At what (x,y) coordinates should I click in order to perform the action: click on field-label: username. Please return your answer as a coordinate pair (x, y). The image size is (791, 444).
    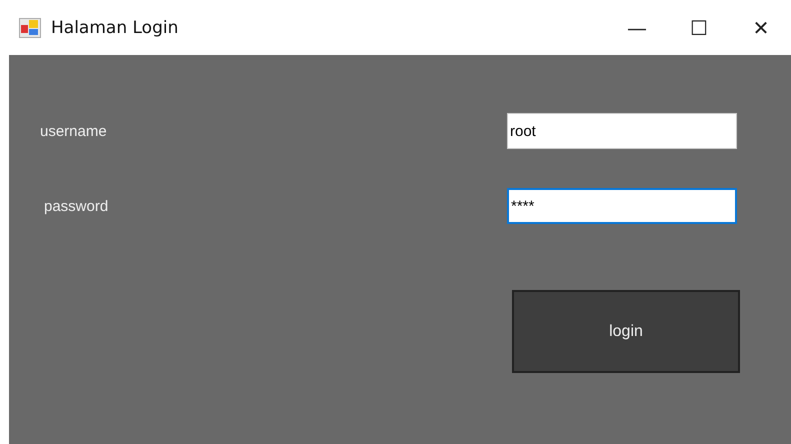
    Looking at the image, I should click on (73, 131).